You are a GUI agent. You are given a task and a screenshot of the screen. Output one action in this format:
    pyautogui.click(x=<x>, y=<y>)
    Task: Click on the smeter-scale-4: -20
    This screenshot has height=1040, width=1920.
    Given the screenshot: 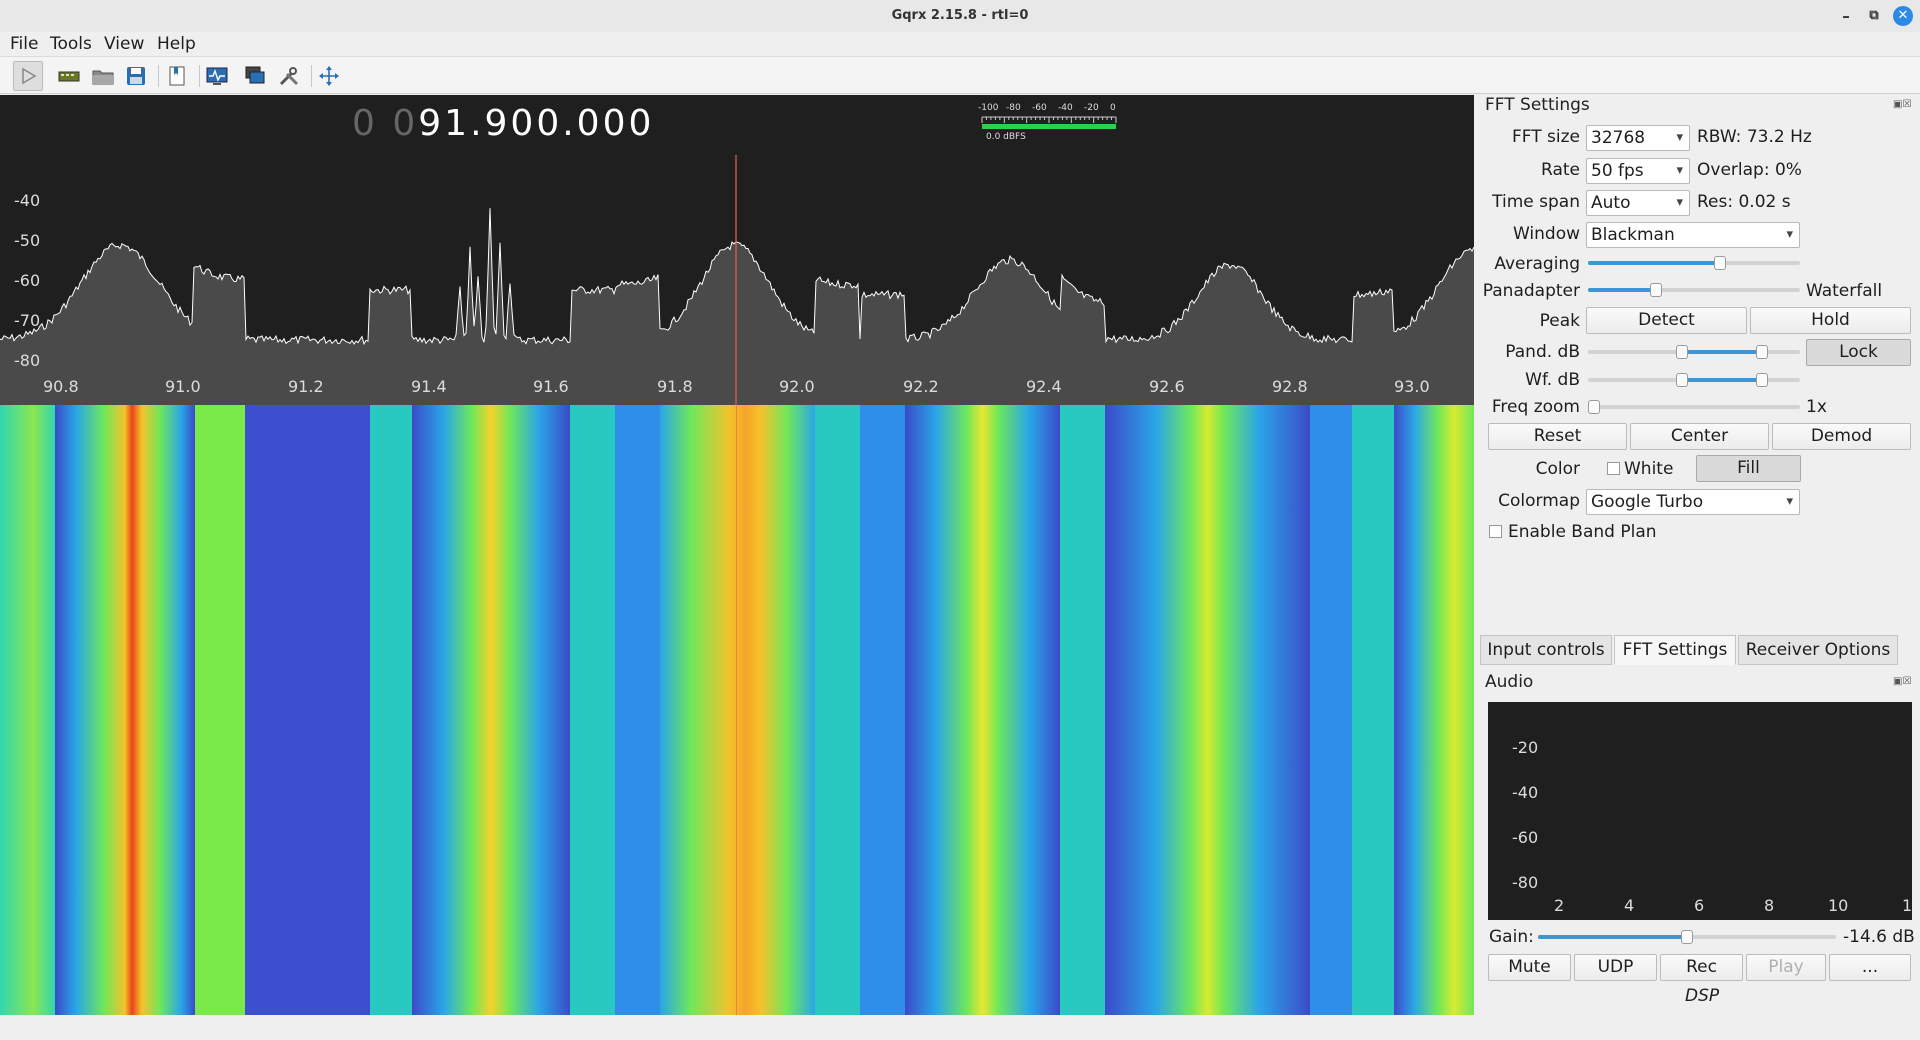 What is the action you would take?
    pyautogui.click(x=1091, y=108)
    